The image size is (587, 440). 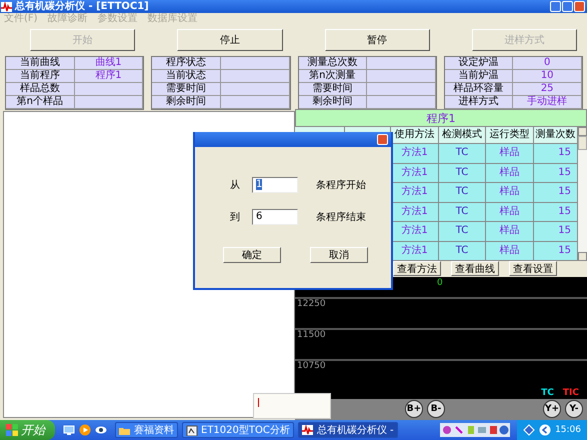 What do you see at coordinates (510, 135) in the screenshot?
I see `column-header: 运行类型` at bounding box center [510, 135].